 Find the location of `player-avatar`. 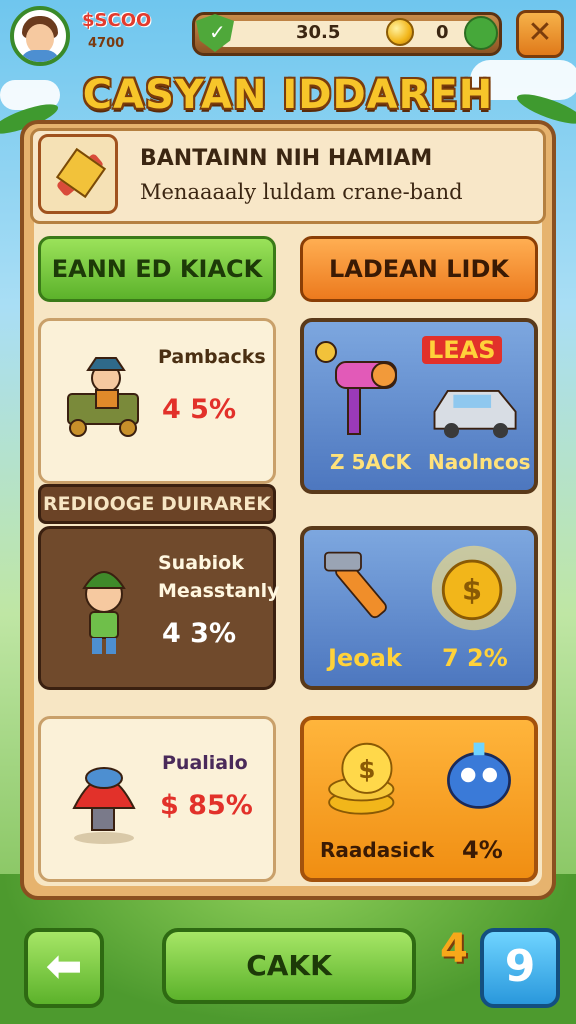

player-avatar is located at coordinates (40, 36).